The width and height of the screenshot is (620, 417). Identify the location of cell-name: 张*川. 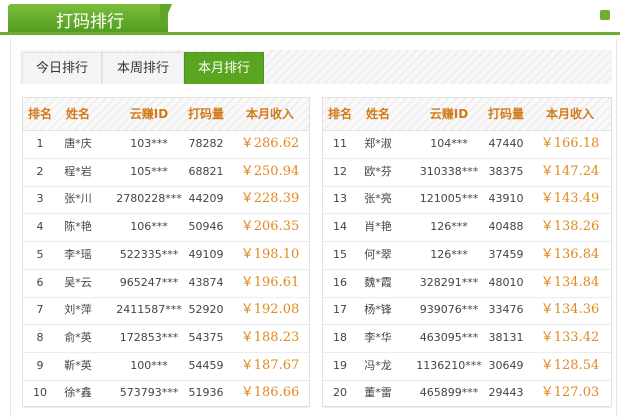
(78, 199).